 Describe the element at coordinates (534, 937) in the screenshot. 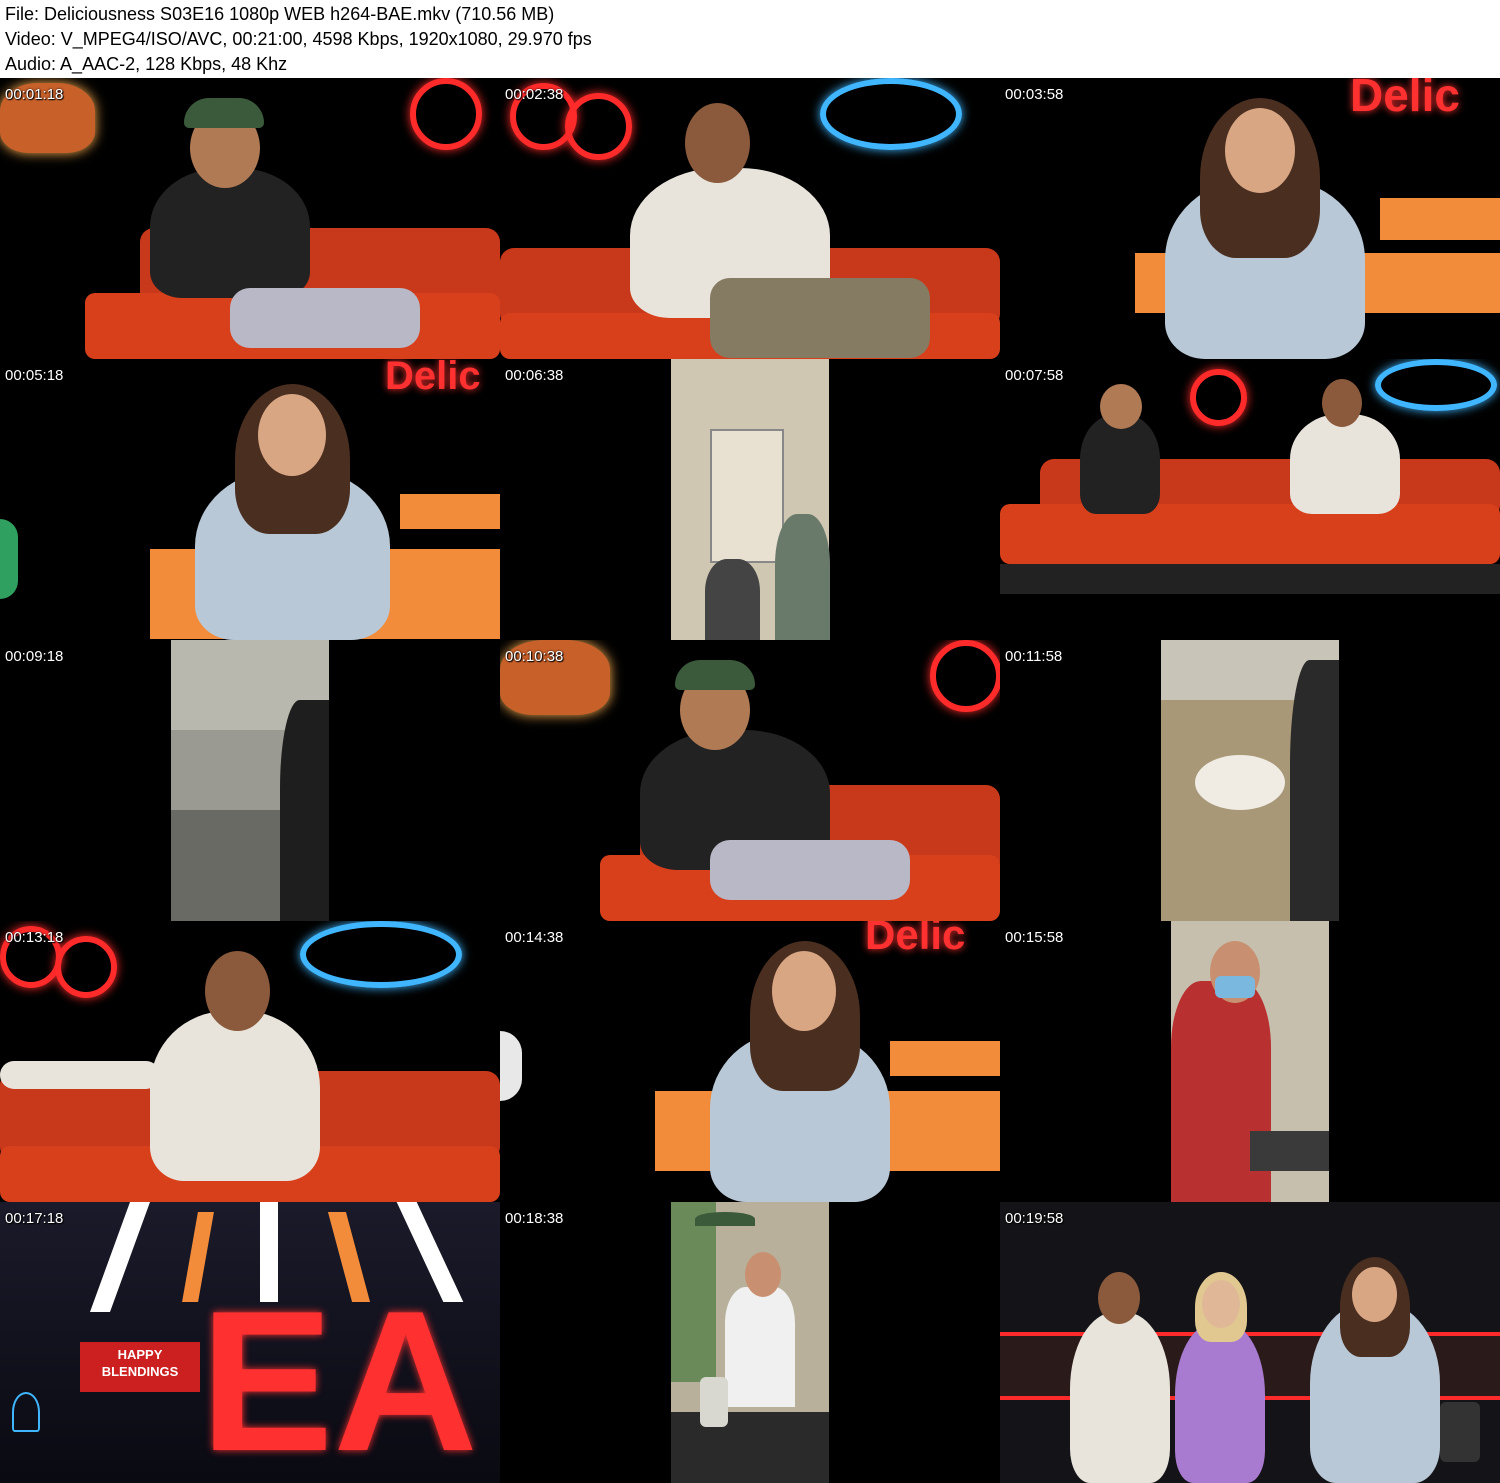

I see `timestamp: 00:14:38` at that location.